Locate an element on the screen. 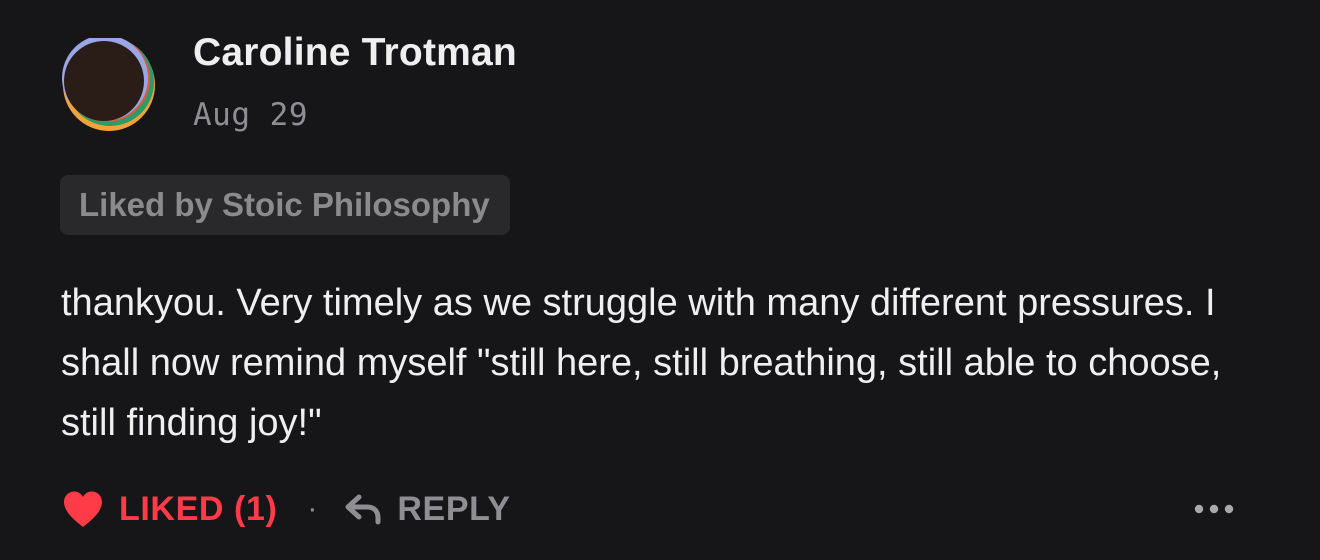  reply-label: REPLY is located at coordinates (454, 508).